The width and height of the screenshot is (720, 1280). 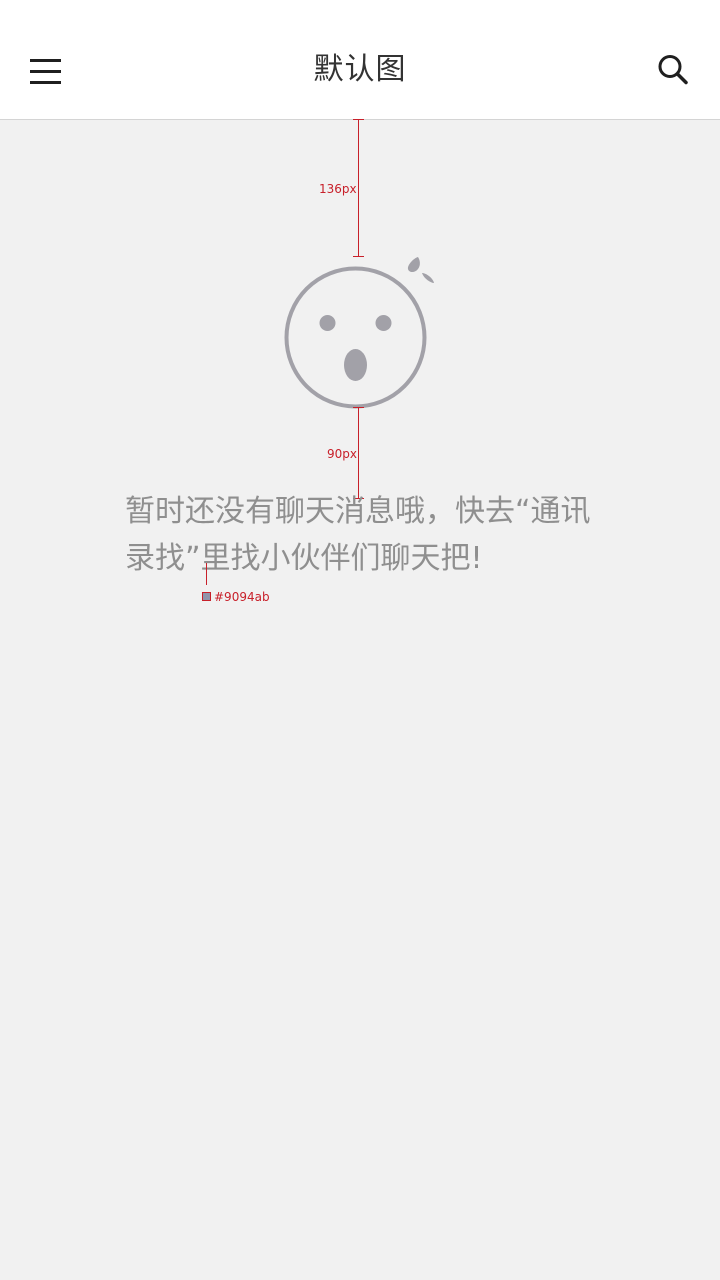 What do you see at coordinates (206, 596) in the screenshot?
I see `color-swatch` at bounding box center [206, 596].